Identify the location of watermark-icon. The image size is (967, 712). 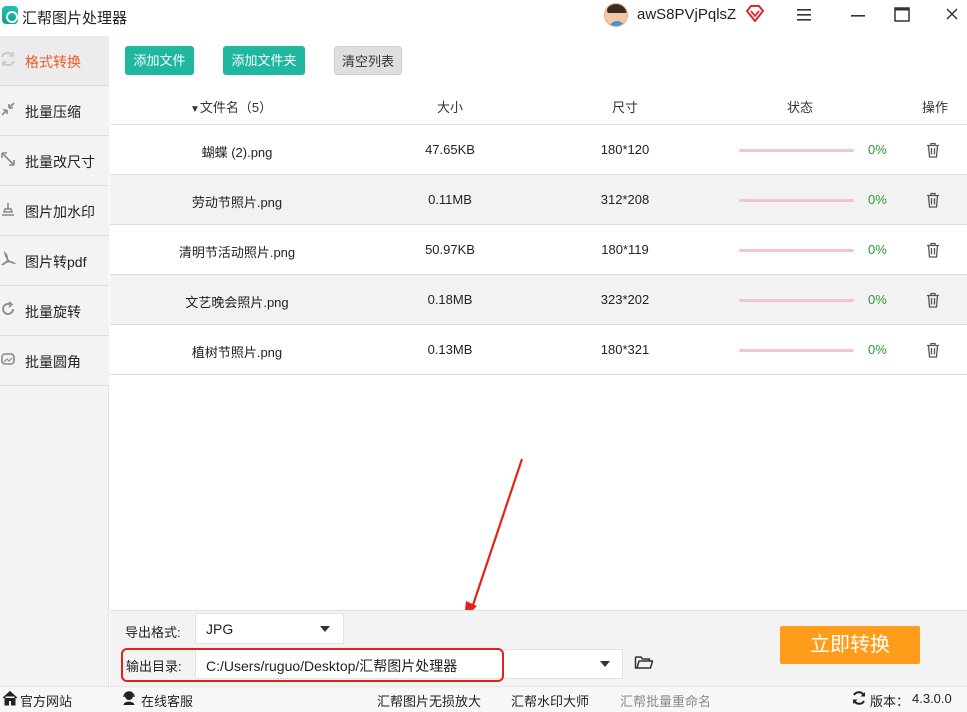
(8, 209).